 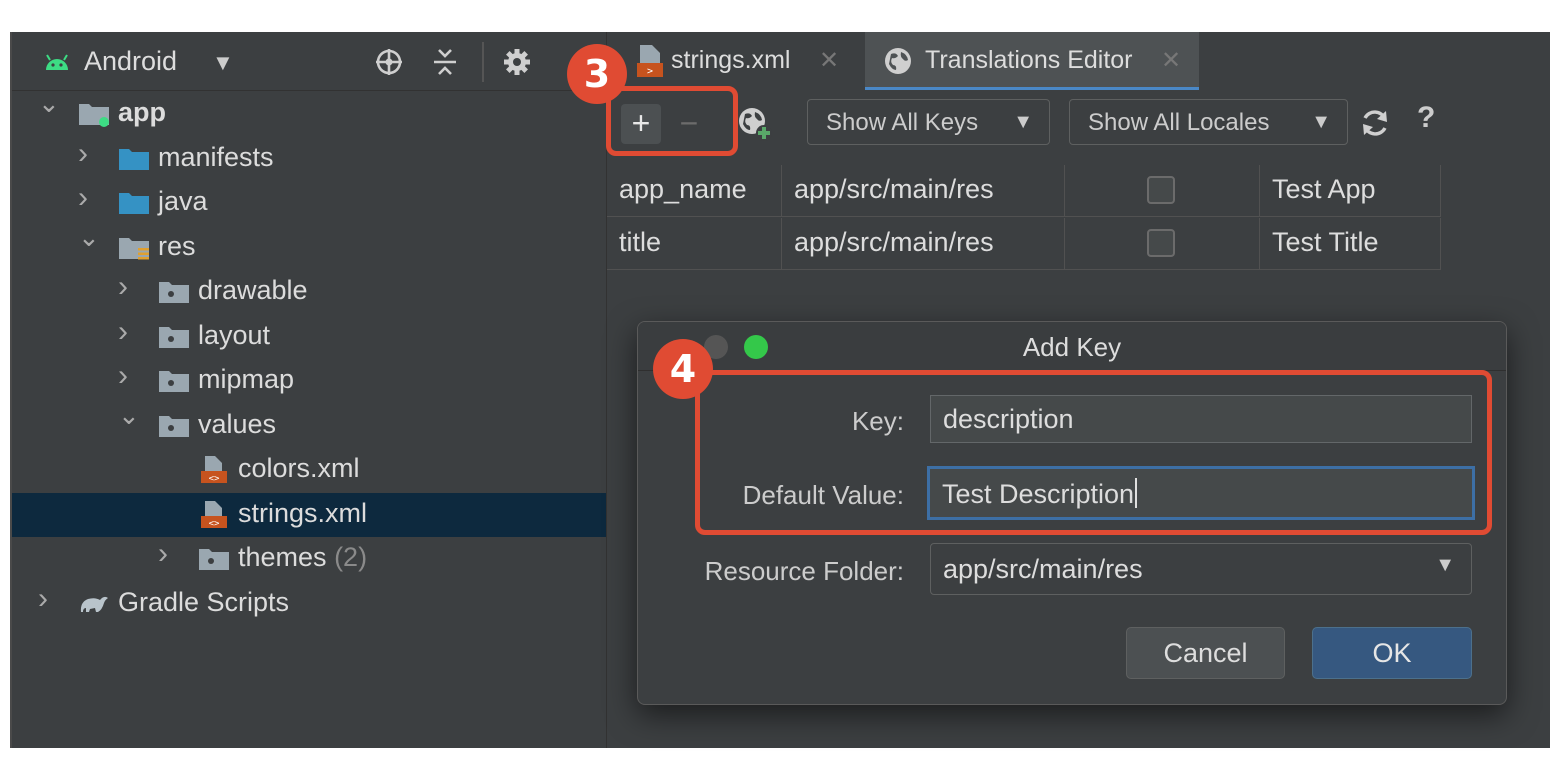 What do you see at coordinates (253, 290) in the screenshot?
I see `tree-item-label: drawable` at bounding box center [253, 290].